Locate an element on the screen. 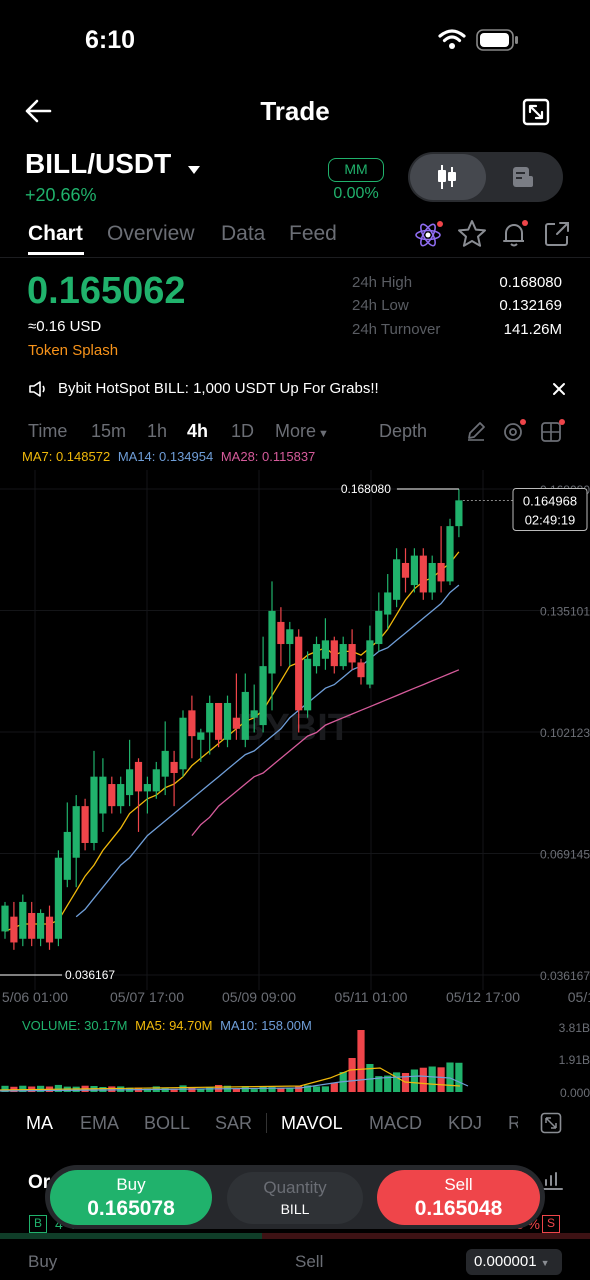 This screenshot has width=590, height=1280. tf-depth: Depth is located at coordinates (403, 431).